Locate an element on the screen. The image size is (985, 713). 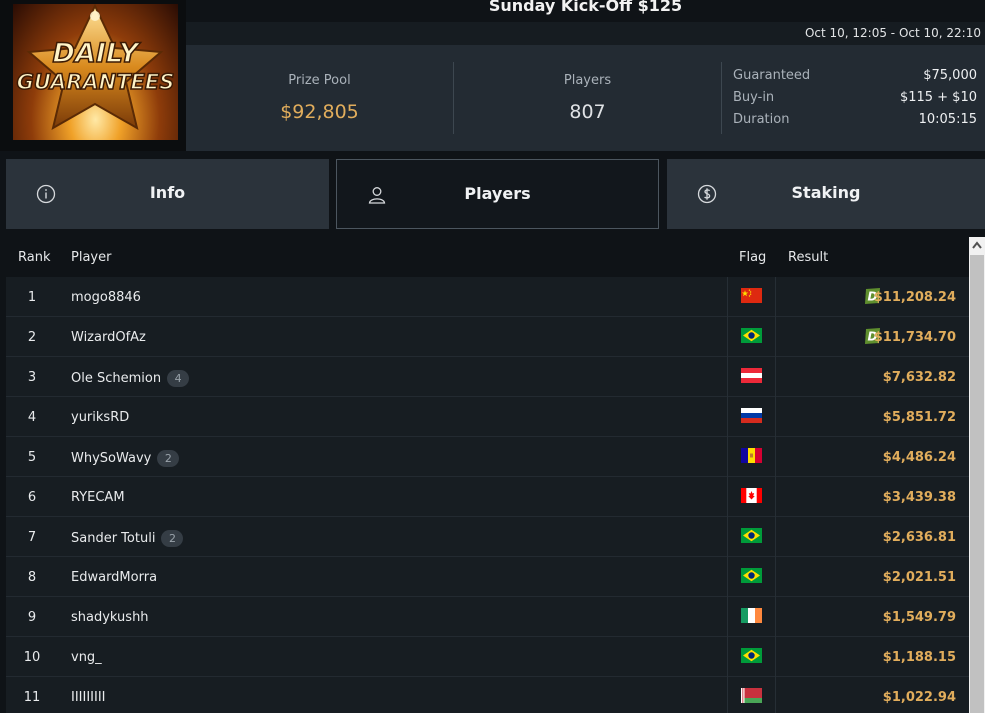
table-row: 5 WhySoWavy 2 $4,486.24 is located at coordinates (487, 457).